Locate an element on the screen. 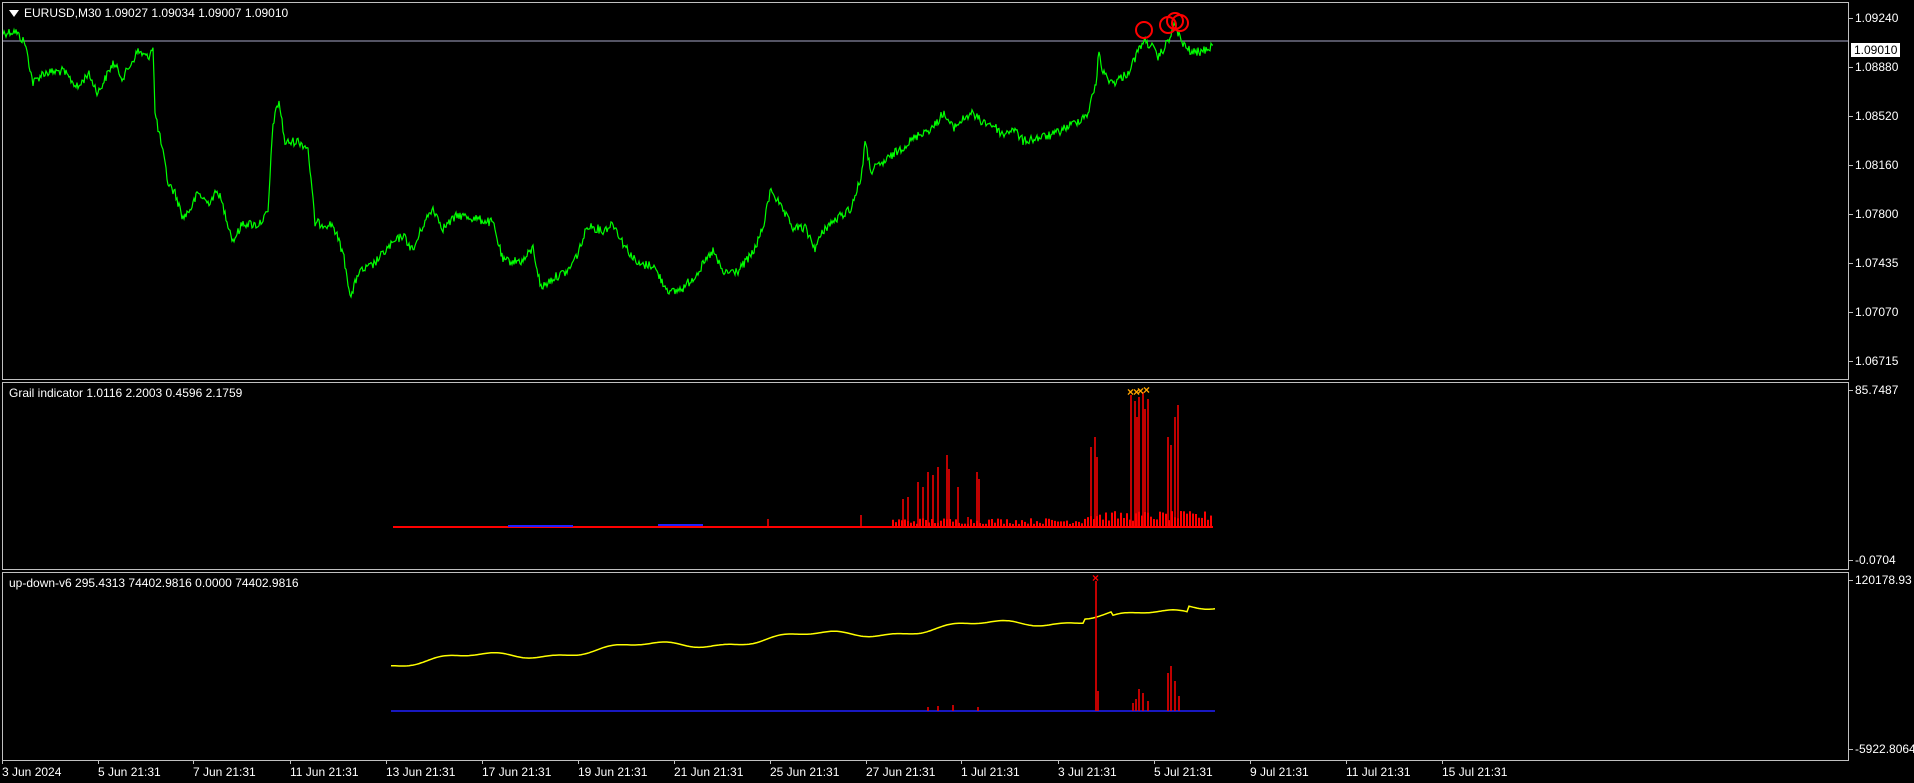 This screenshot has height=783, width=1914. grail-tick: 85.7487 is located at coordinates (1873, 390).